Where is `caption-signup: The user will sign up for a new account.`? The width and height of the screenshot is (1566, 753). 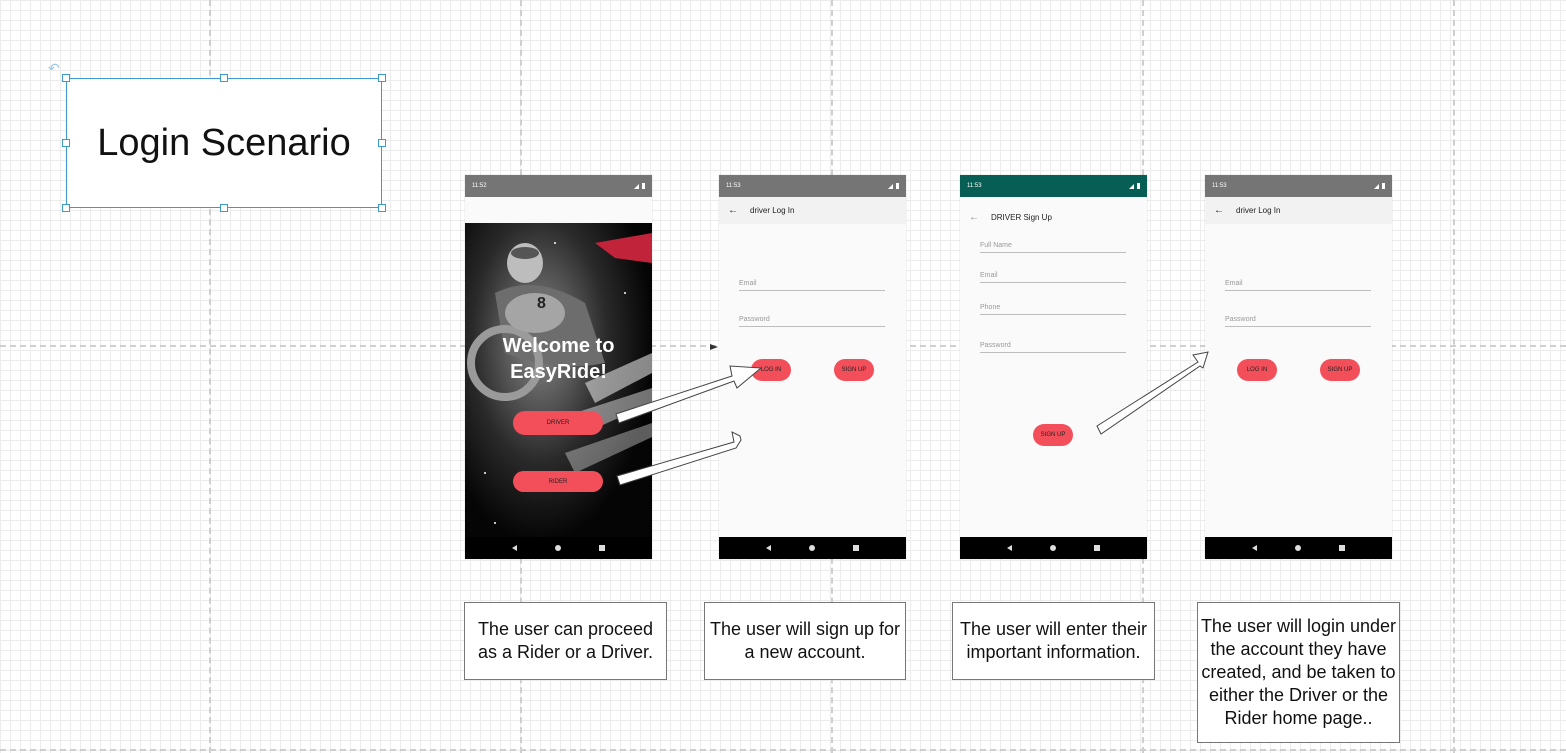 caption-signup: The user will sign up for a new account. is located at coordinates (805, 641).